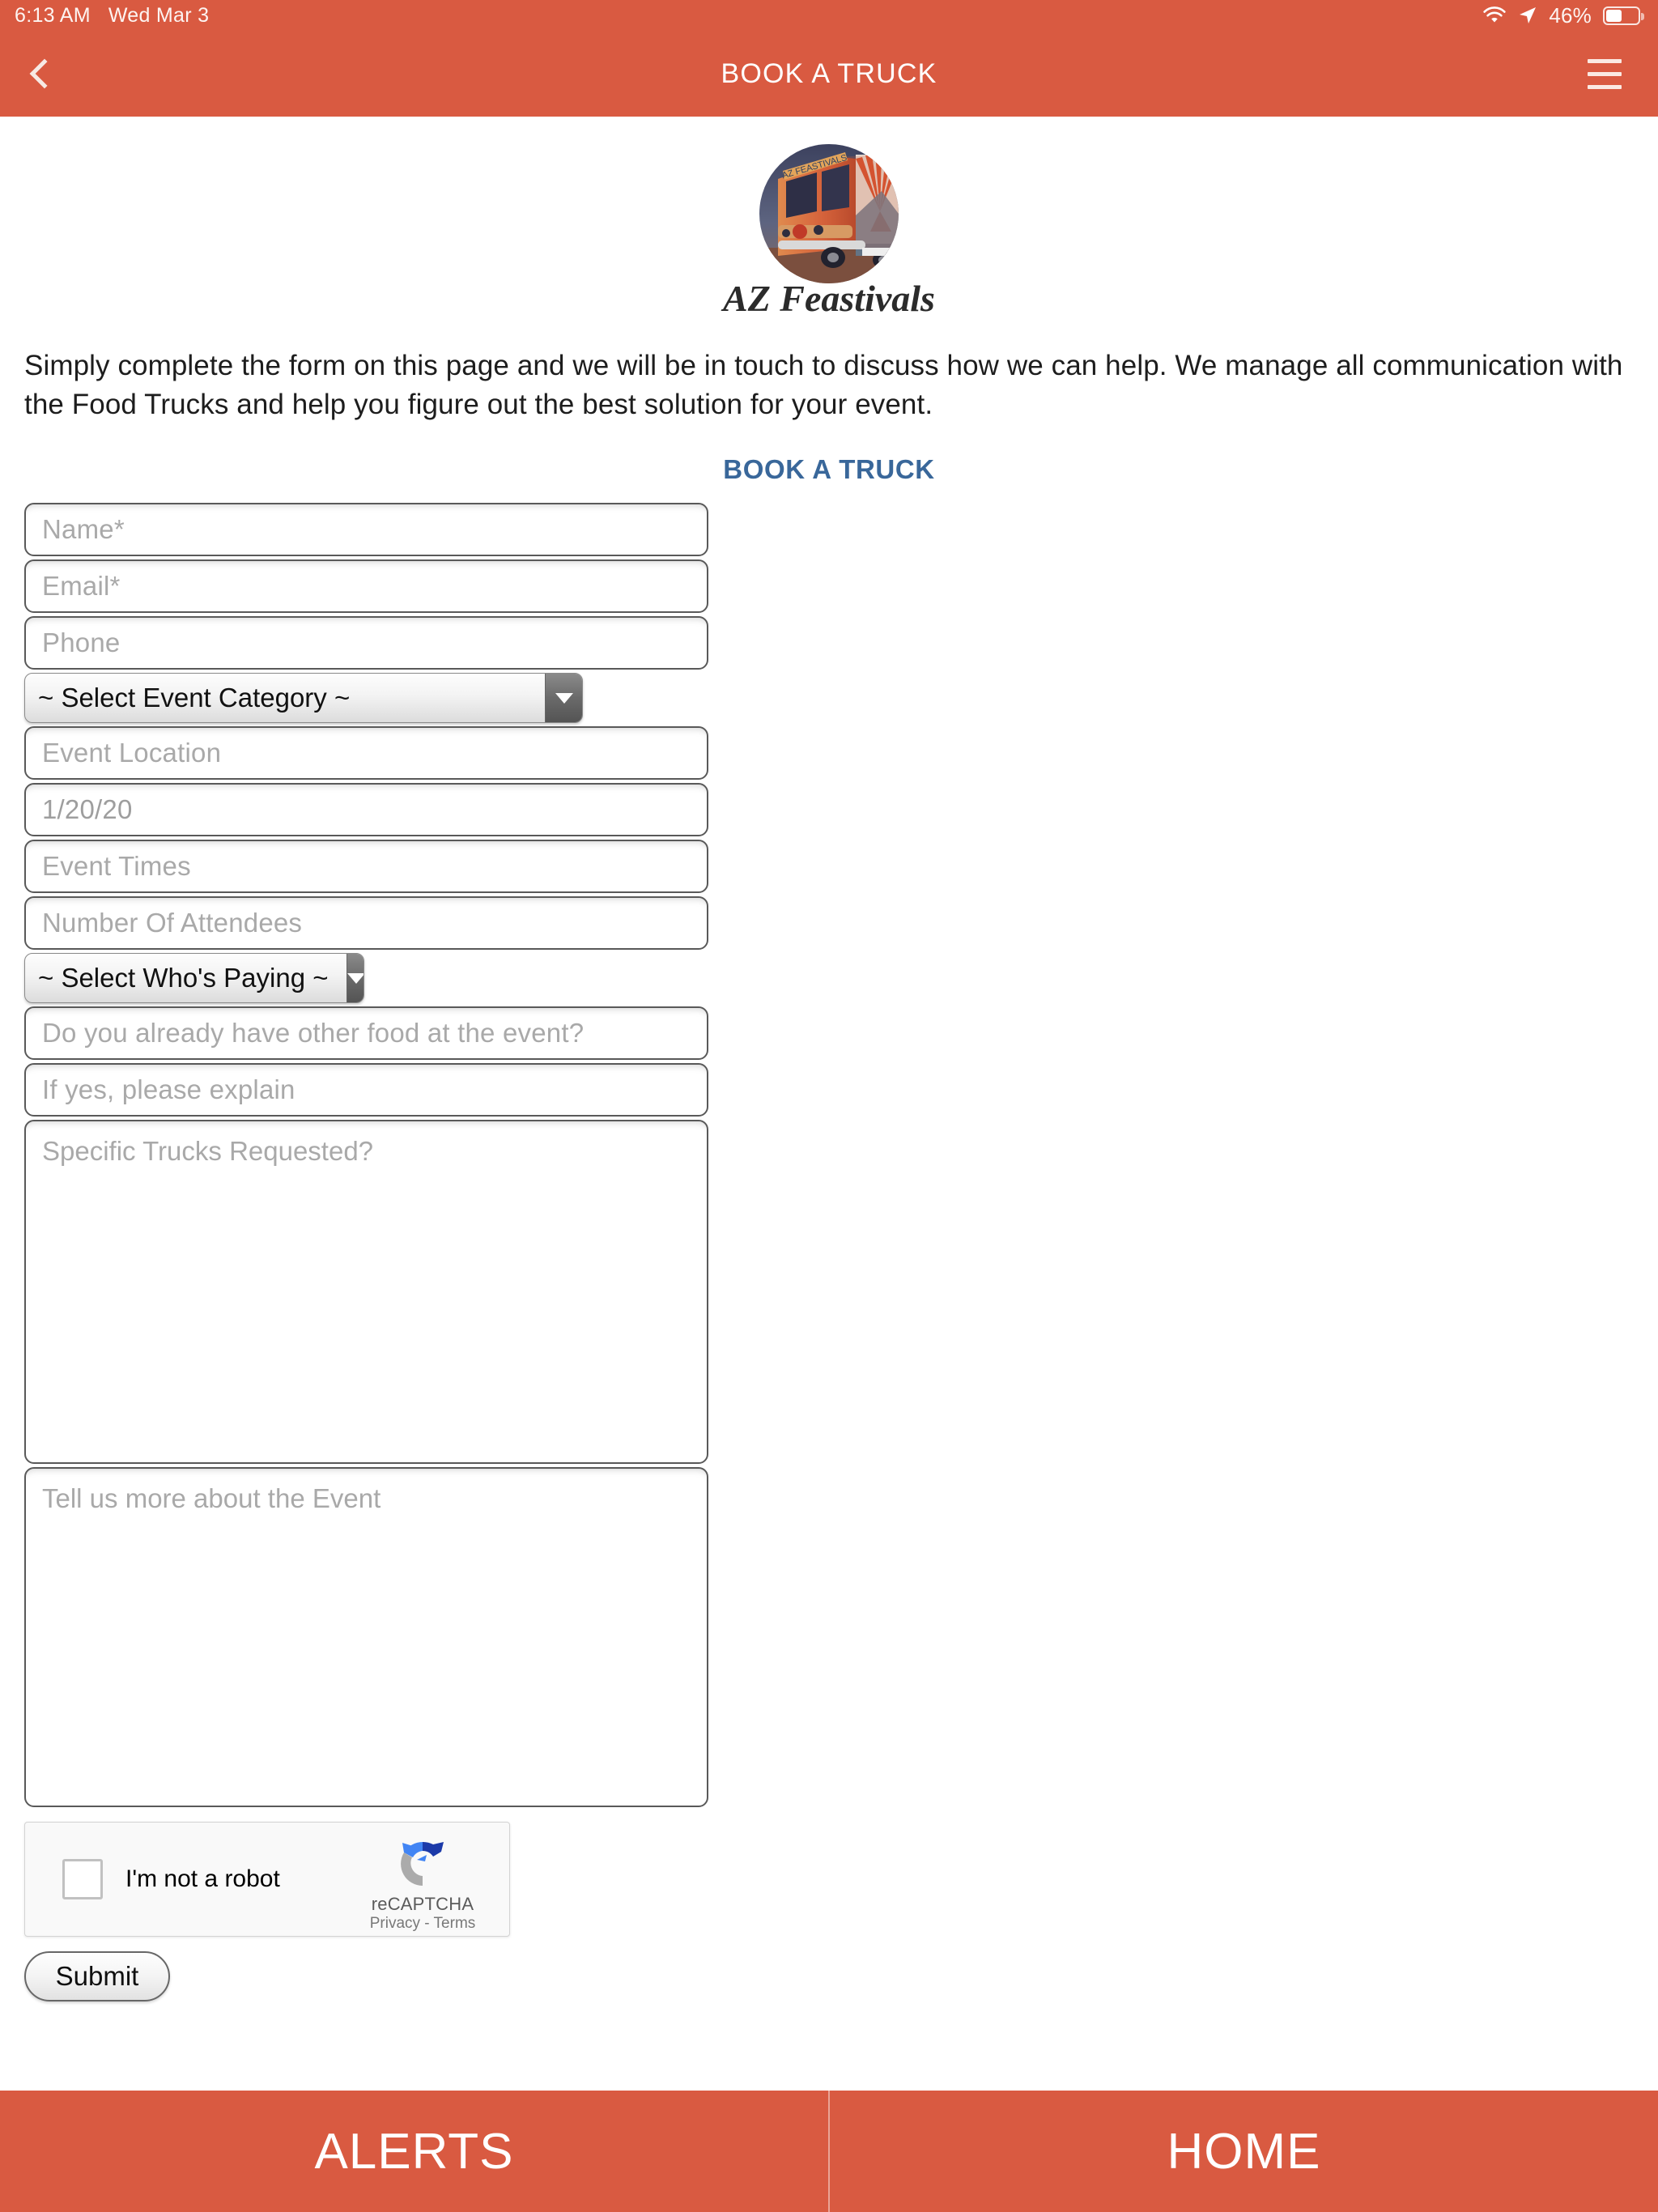 This screenshot has height=2212, width=1658. Describe the element at coordinates (1244, 2151) in the screenshot. I see `tab-home: HOME` at that location.